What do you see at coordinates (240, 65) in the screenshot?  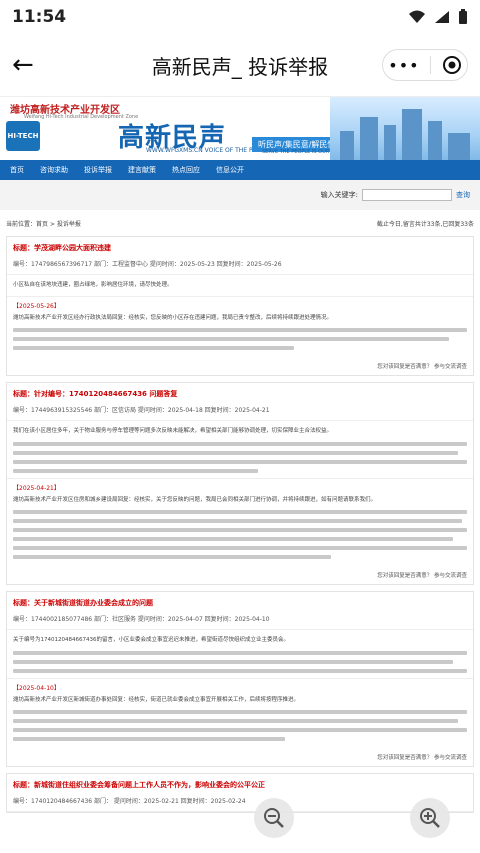 I see `title-bar: ← 高新民声_ 投诉举报 •••` at bounding box center [240, 65].